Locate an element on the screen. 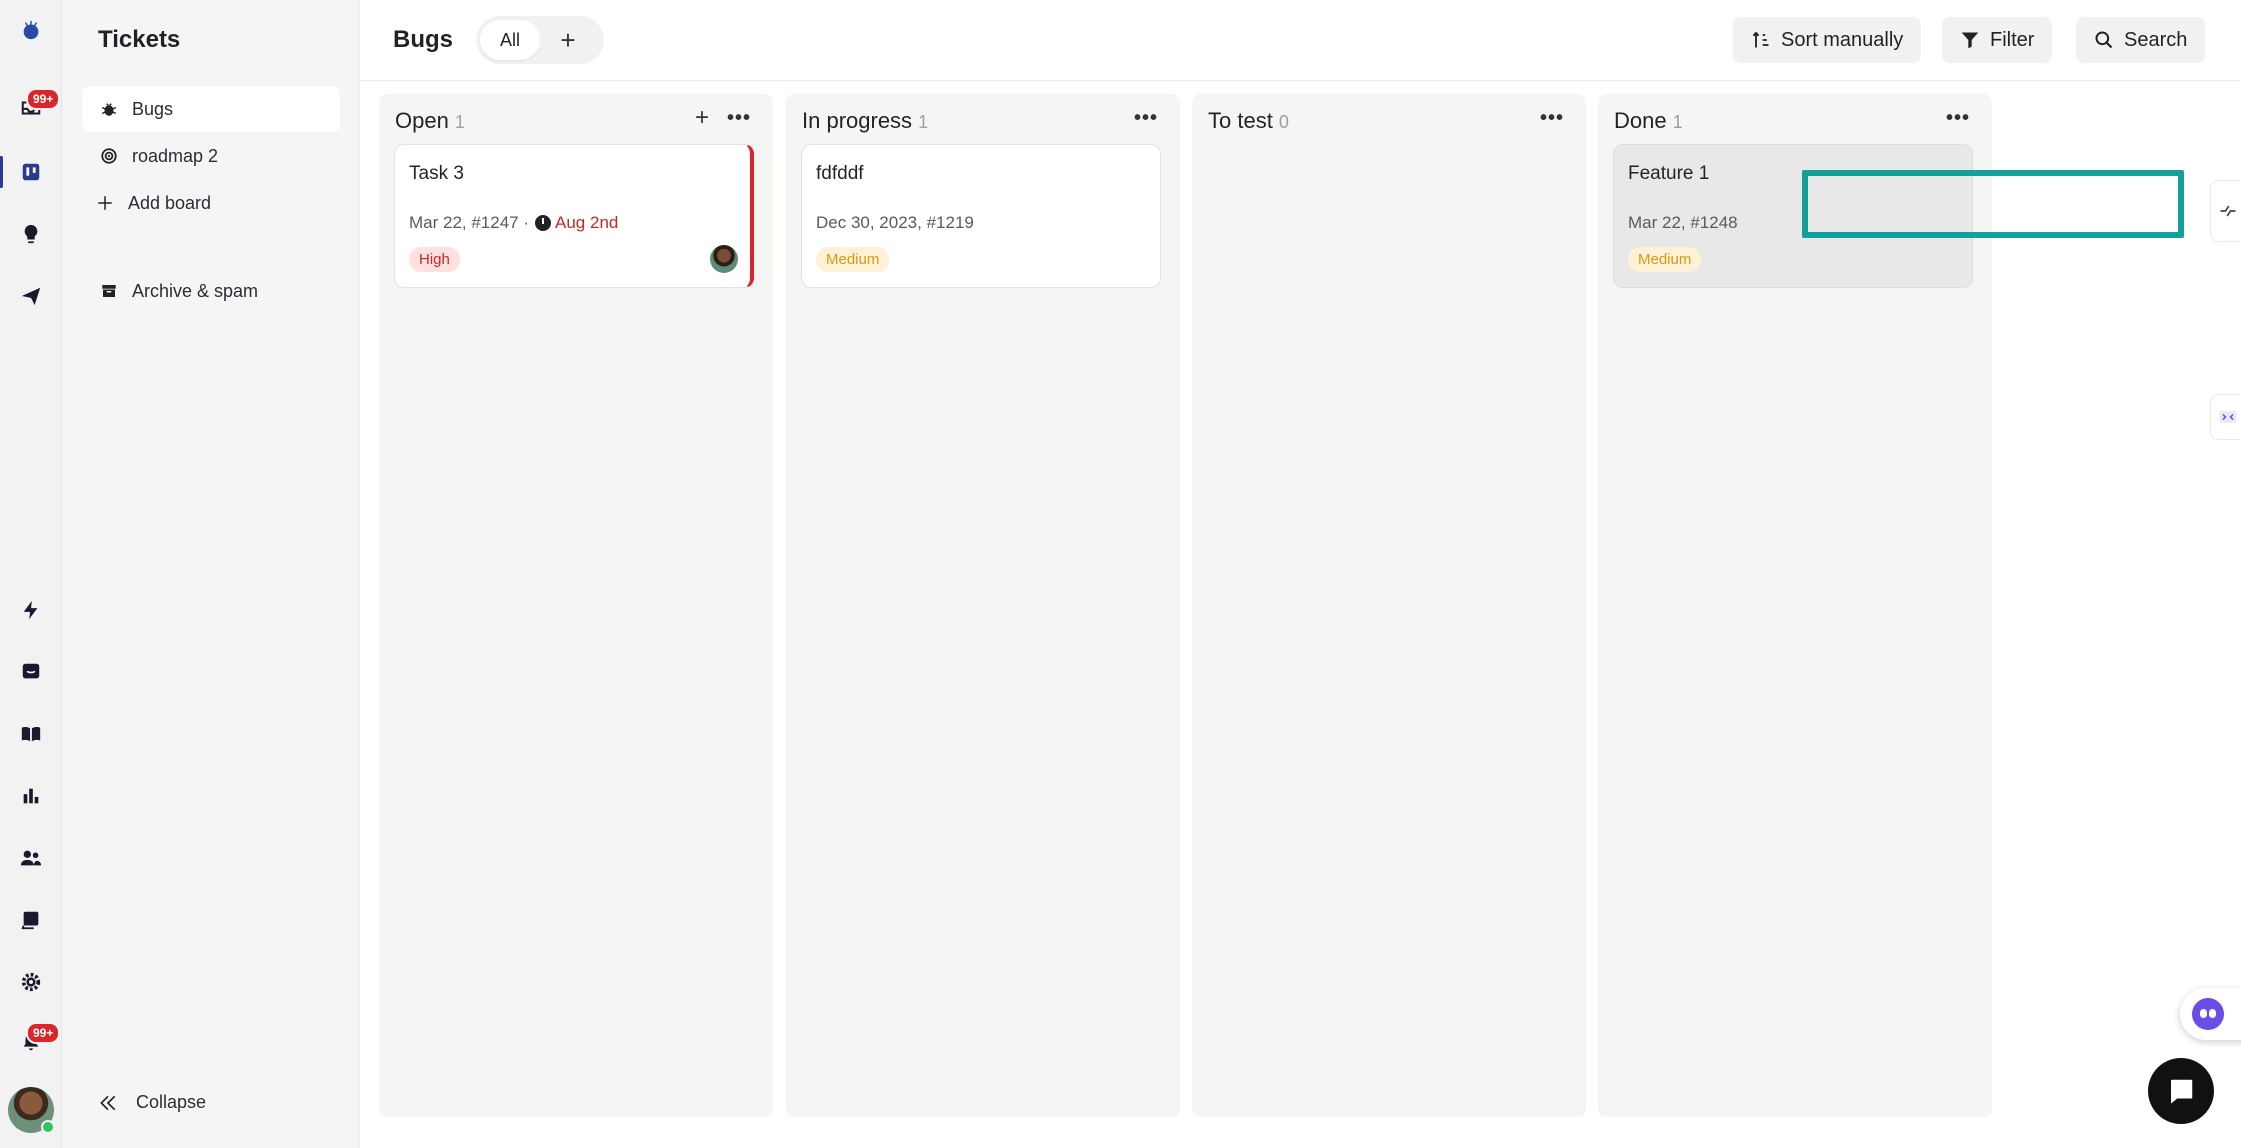  chat-launcher-button is located at coordinates (2181, 1091).